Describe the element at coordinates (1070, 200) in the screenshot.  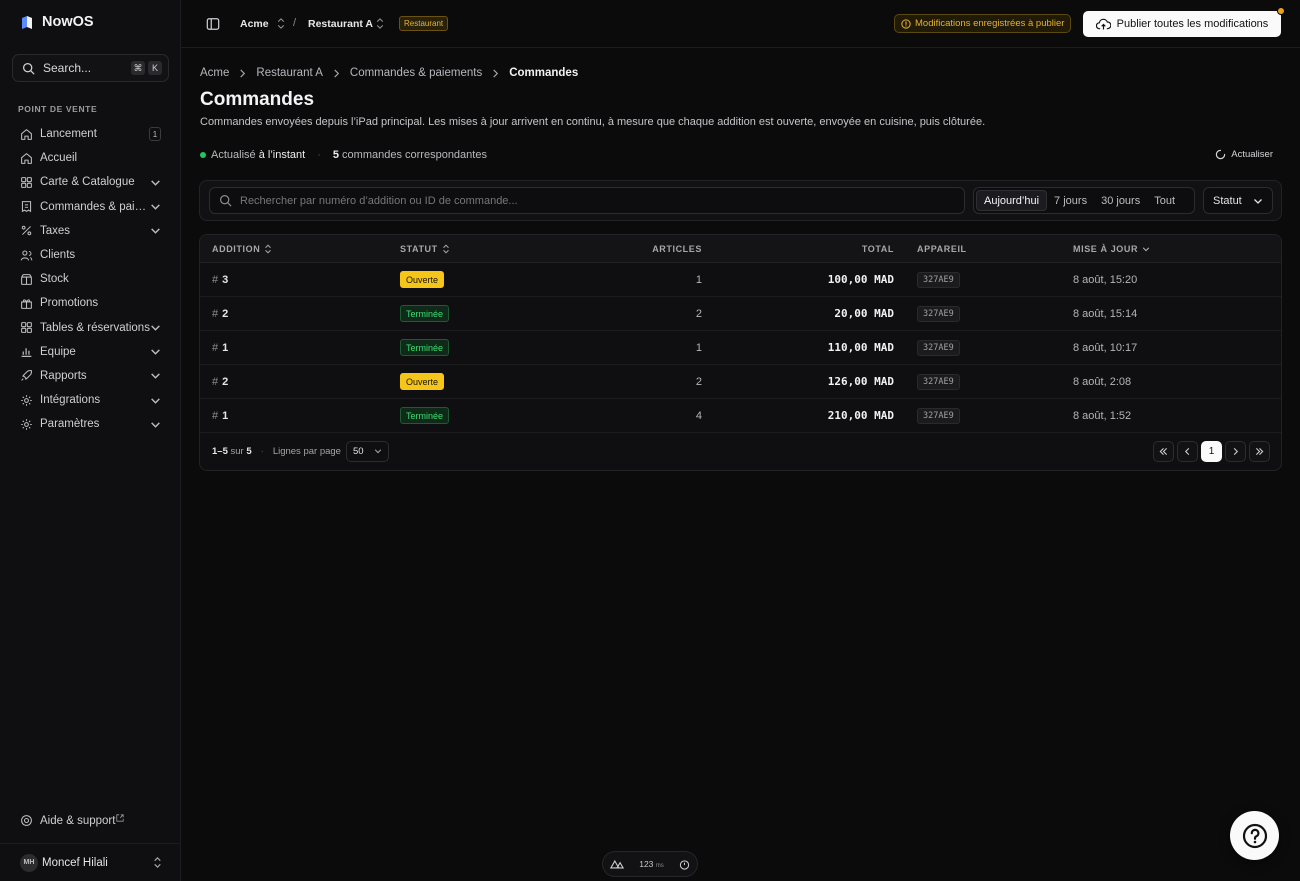
I see `range-7-days: 7 jours` at that location.